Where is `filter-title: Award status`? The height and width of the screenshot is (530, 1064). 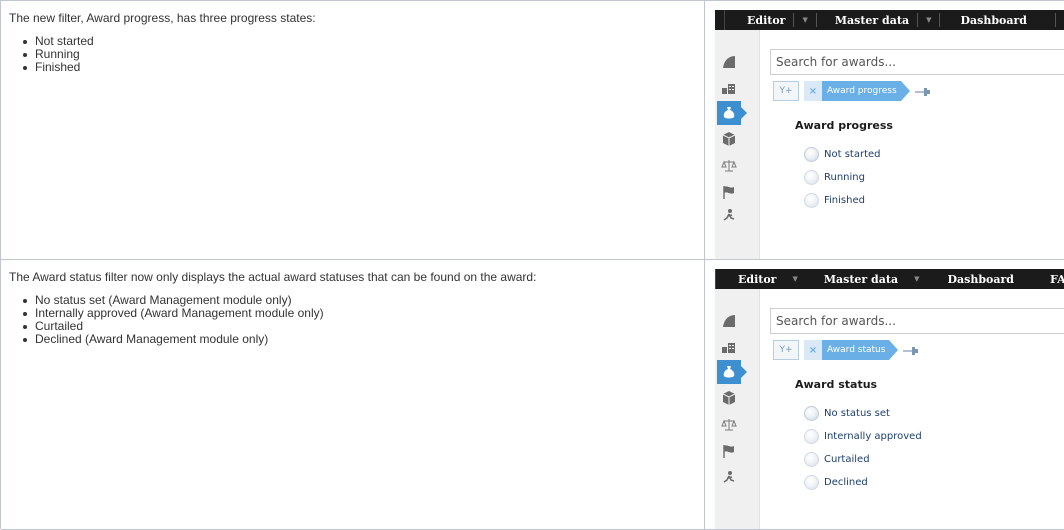 filter-title: Award status is located at coordinates (836, 384).